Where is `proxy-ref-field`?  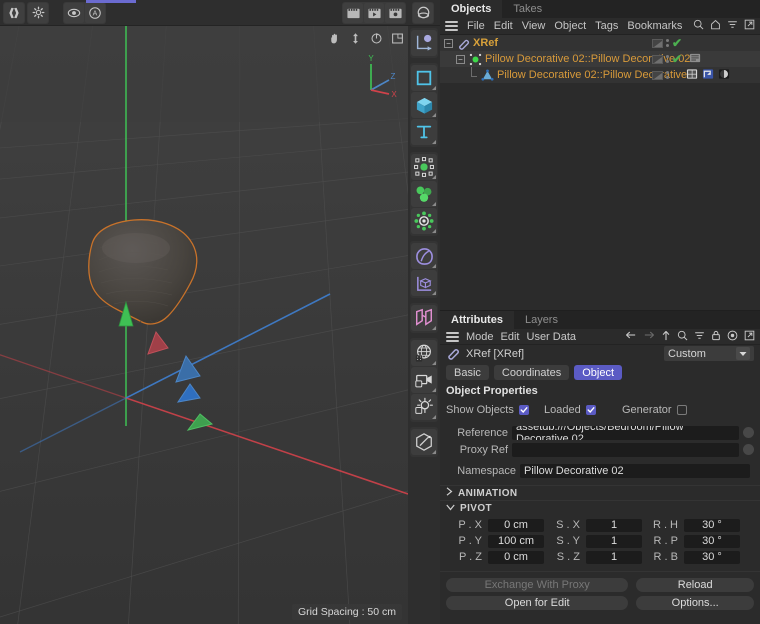
proxy-ref-field is located at coordinates (625, 449).